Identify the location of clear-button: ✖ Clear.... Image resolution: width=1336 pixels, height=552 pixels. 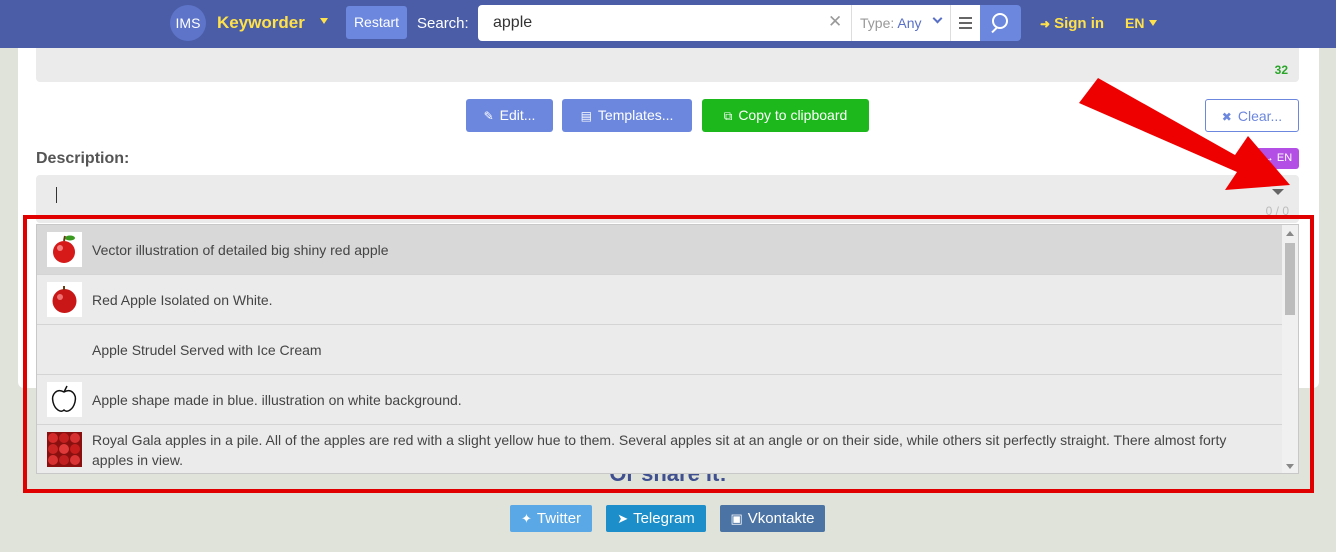
(1252, 115).